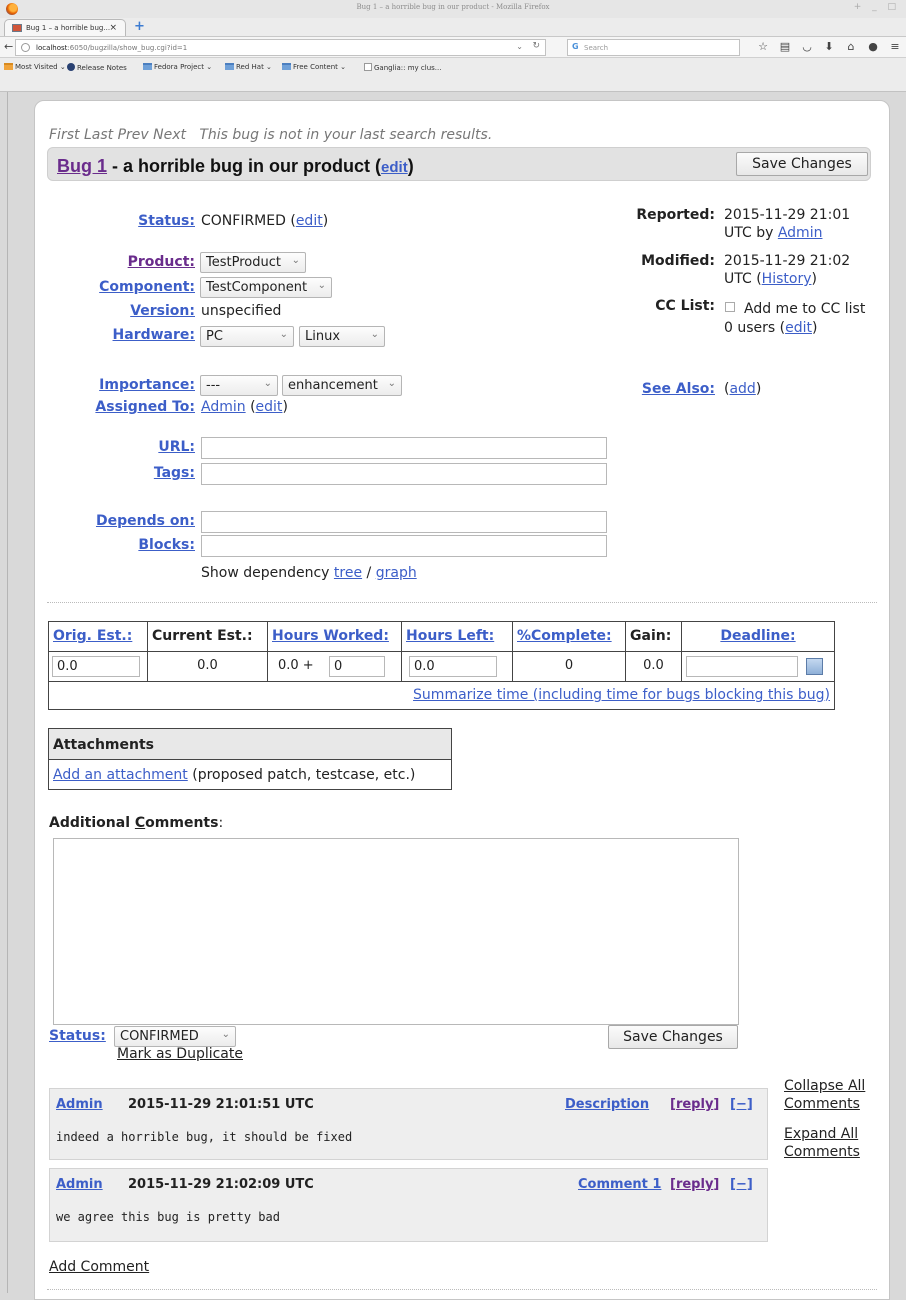 The height and width of the screenshot is (1300, 906). I want to click on url-label: URL:, so click(145, 447).